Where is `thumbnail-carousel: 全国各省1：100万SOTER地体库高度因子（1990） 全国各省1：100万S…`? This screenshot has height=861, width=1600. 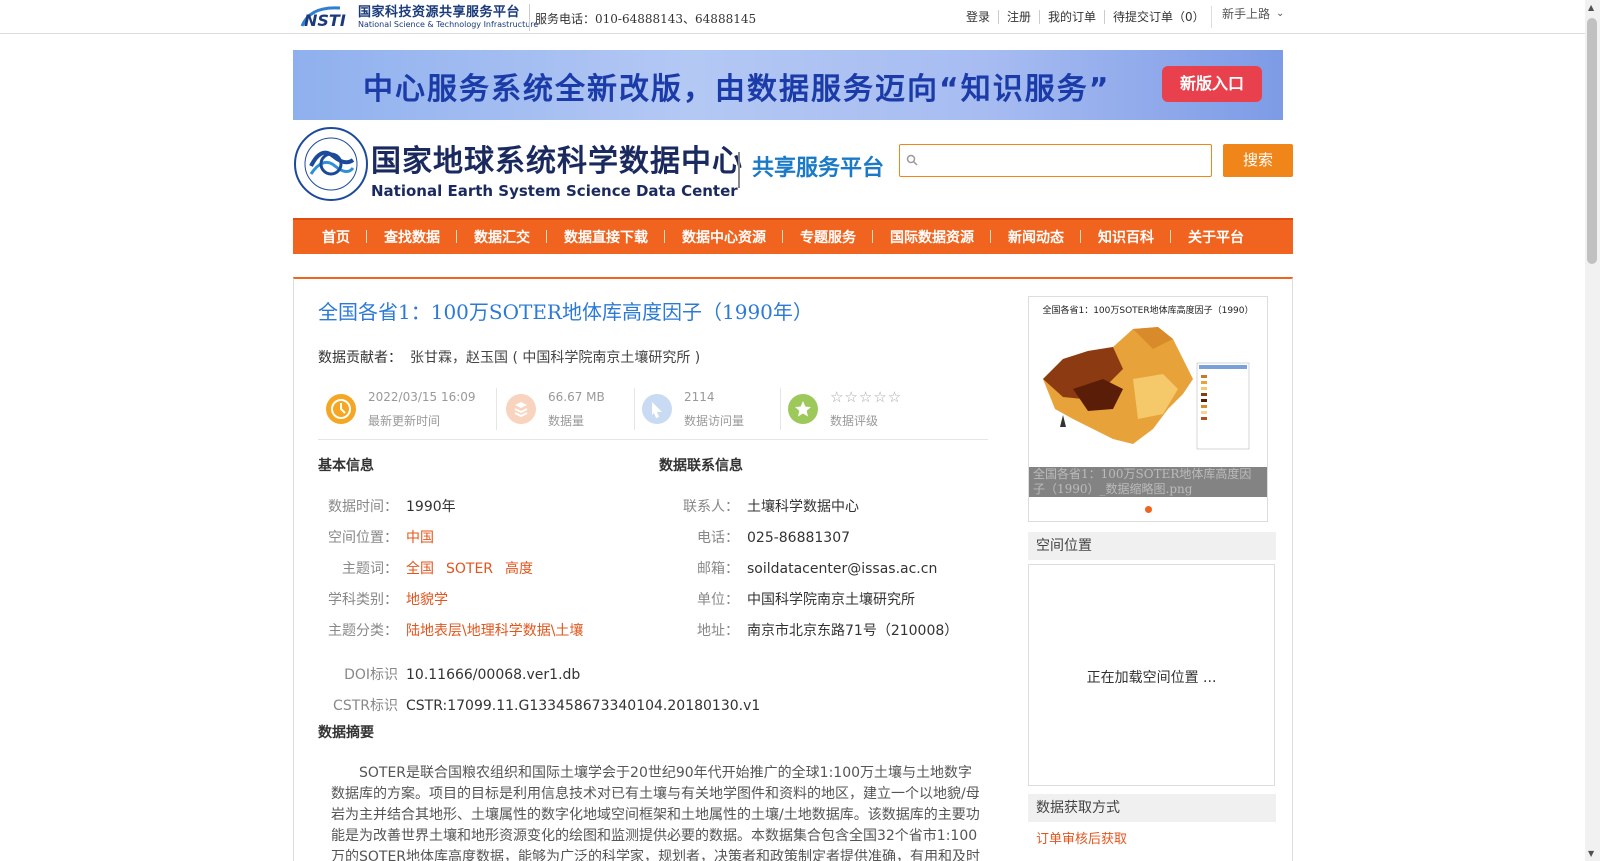
thumbnail-carousel: 全国各省1：100万SOTER地体库高度因子（1990） 全国各省1：100万S… is located at coordinates (1148, 409).